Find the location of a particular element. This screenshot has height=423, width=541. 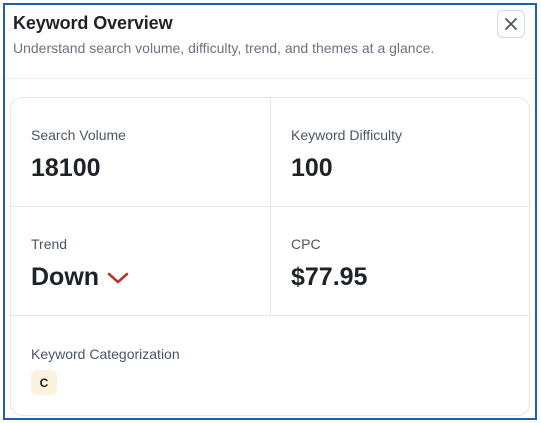

cpc-cell: CPC $77.95 is located at coordinates (400, 261).